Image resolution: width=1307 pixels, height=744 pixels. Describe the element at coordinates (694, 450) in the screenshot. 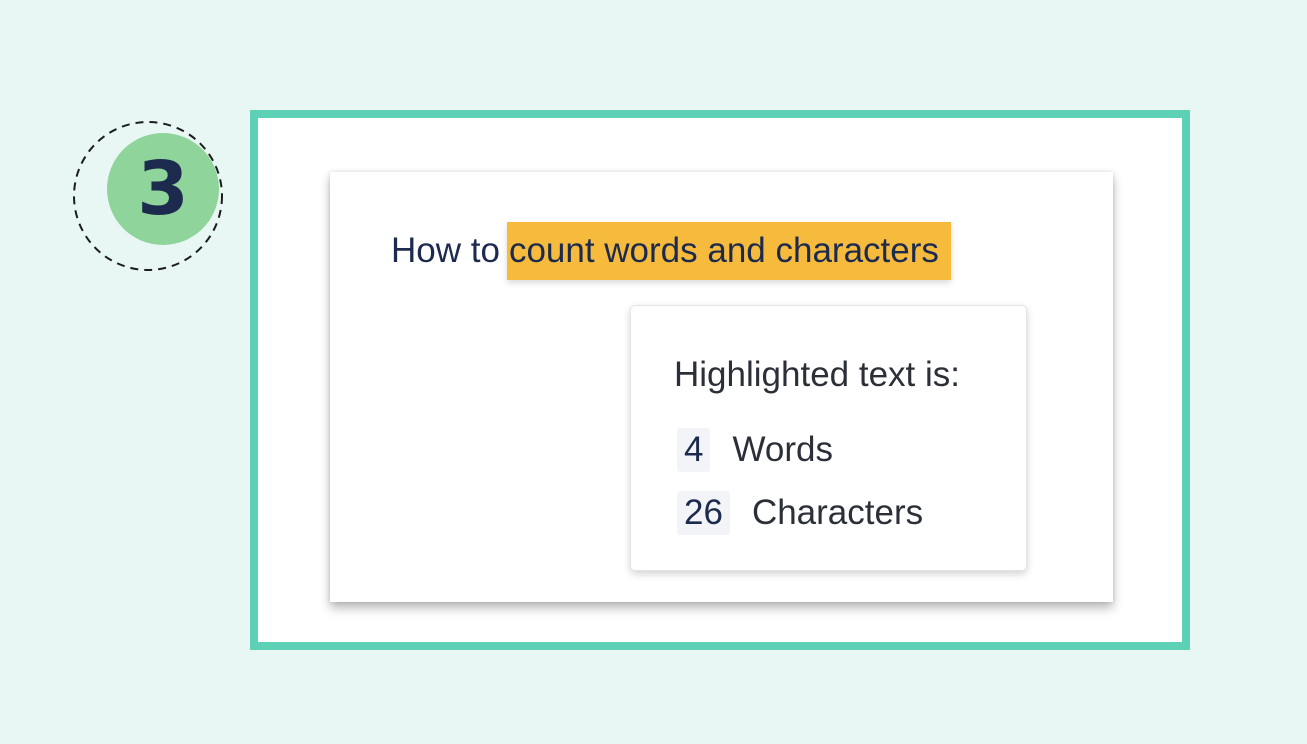

I see `word-count-value: 4` at that location.